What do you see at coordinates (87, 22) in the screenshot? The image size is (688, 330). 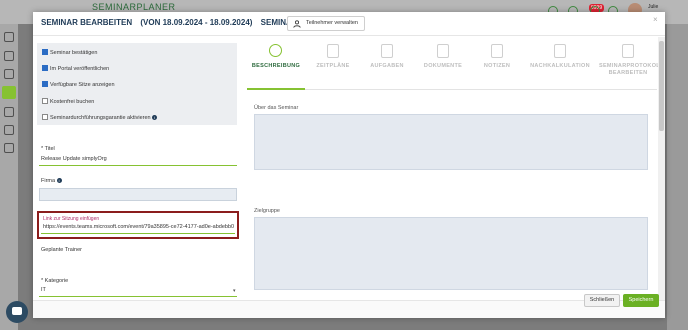 I see `title-main: SEMINAR BEARBEITEN` at bounding box center [87, 22].